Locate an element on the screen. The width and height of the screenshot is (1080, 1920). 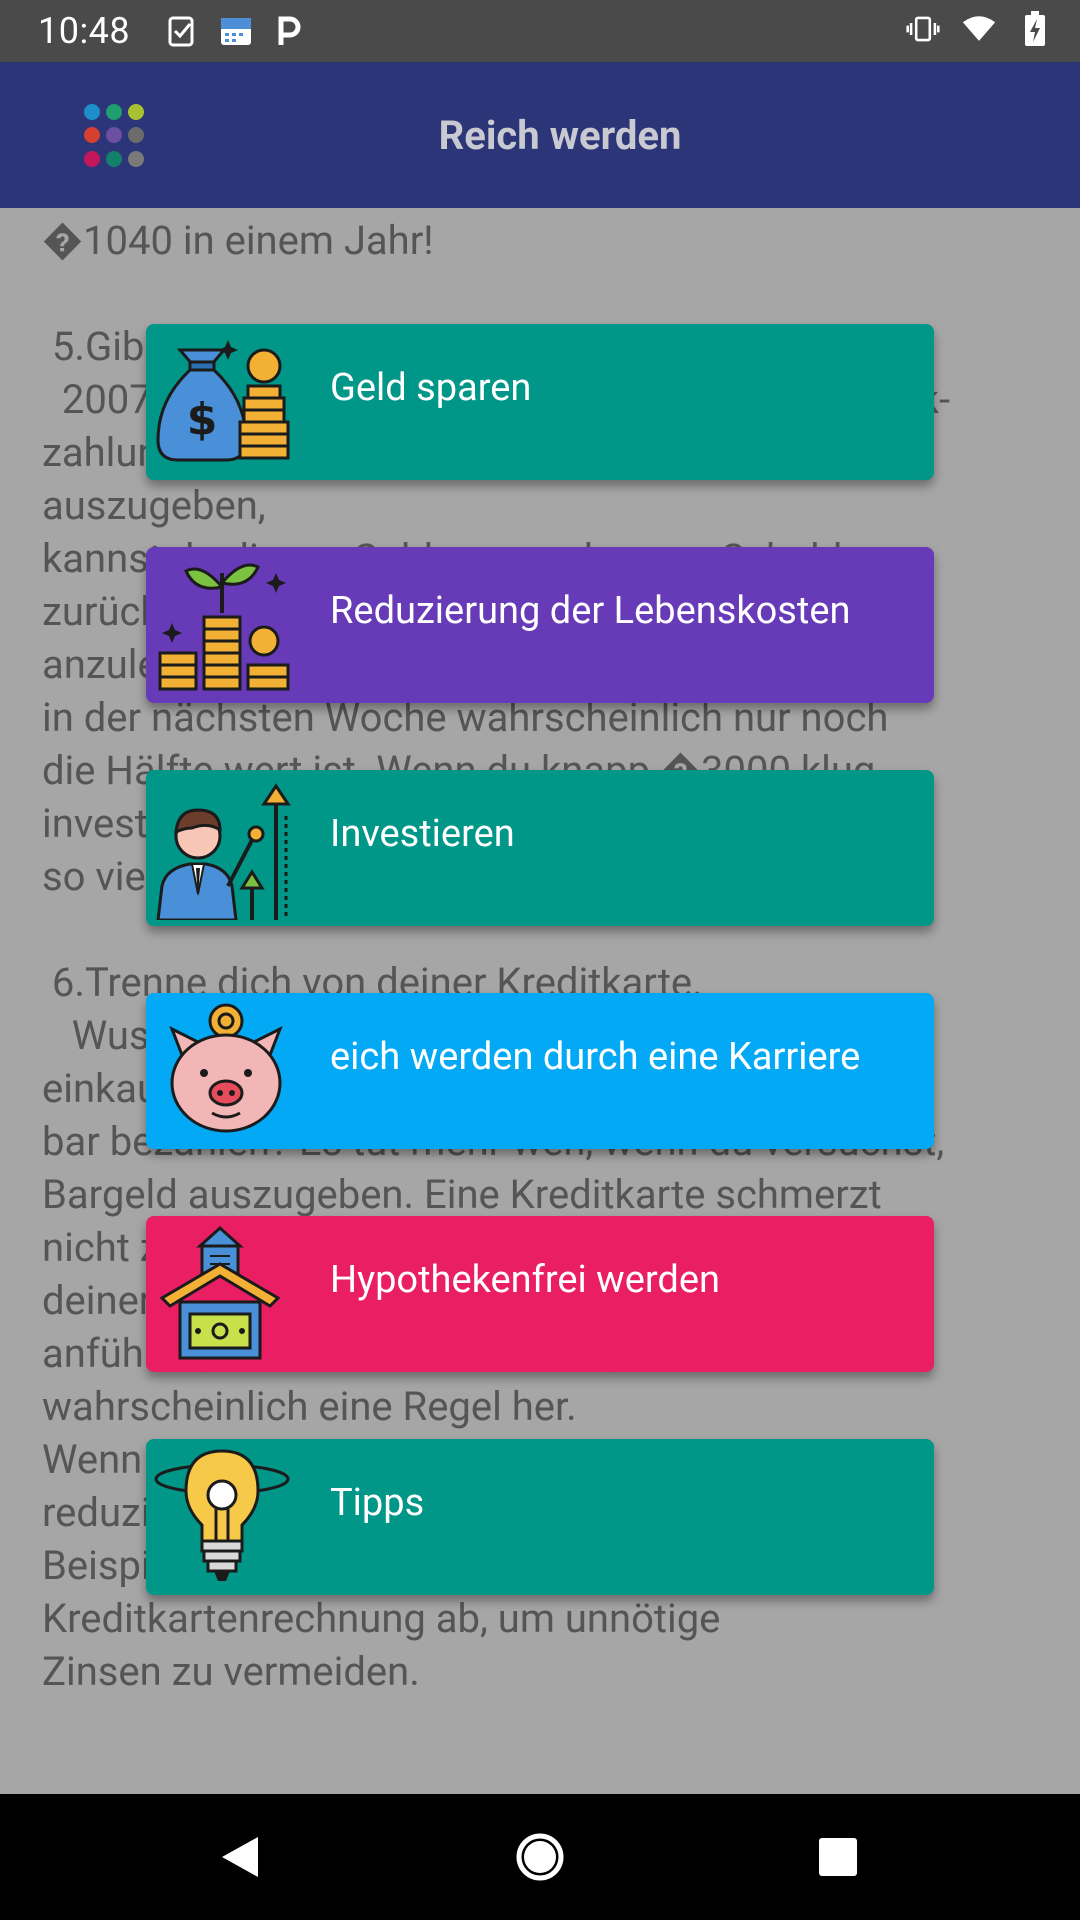
menu-label: eich werden durch eine Karriere is located at coordinates (595, 1057).